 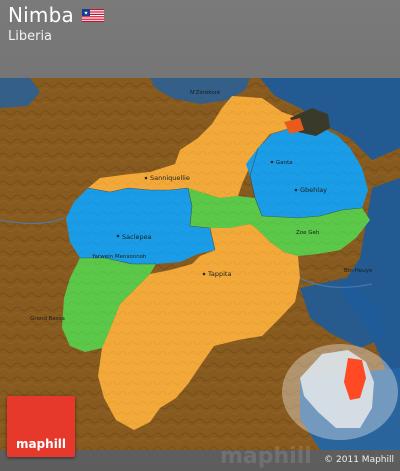 I want to click on label-saclepea: Saclepea, so click(x=137, y=237).